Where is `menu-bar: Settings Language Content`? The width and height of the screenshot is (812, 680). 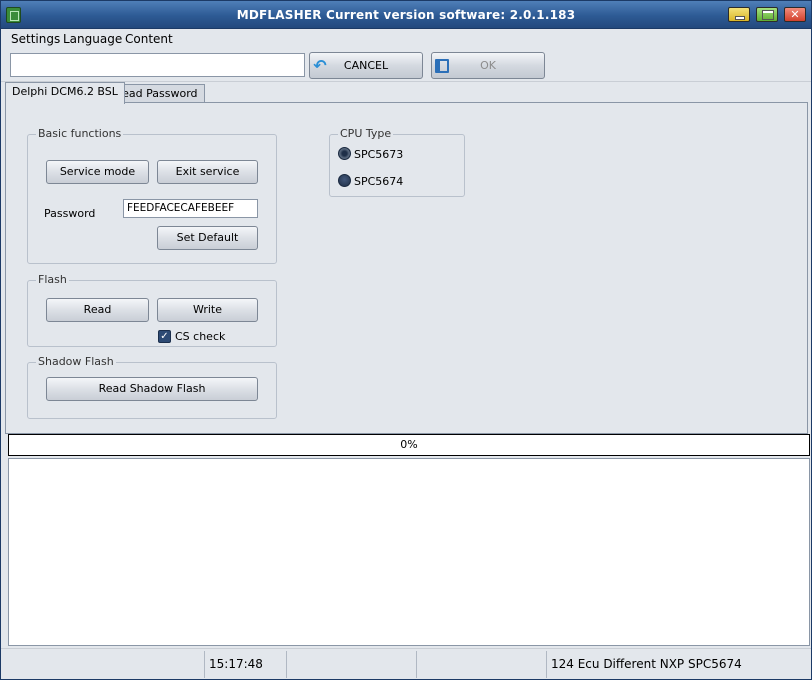
menu-bar: Settings Language Content is located at coordinates (406, 39).